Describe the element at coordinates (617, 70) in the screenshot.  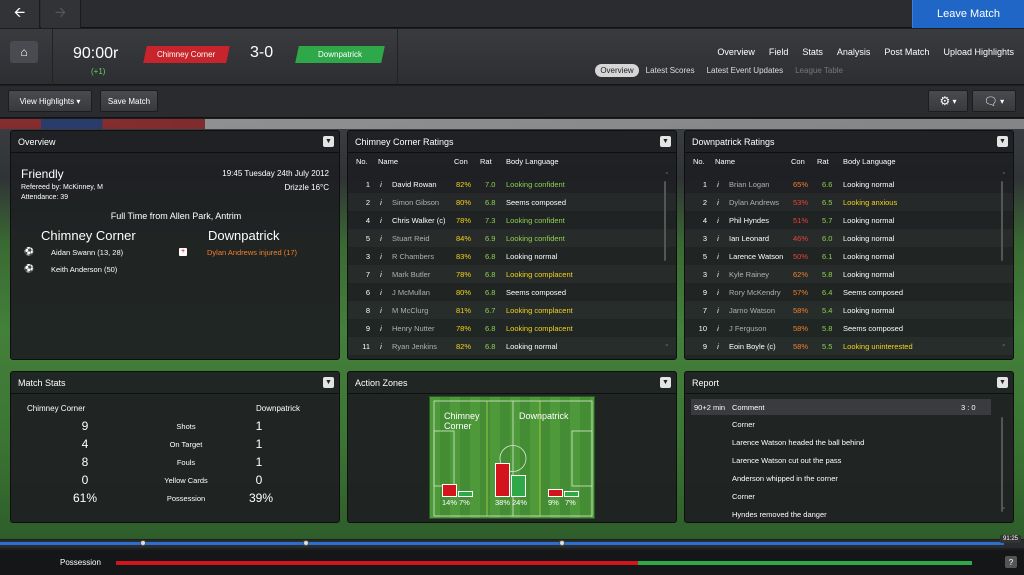
I see `subnav-overview: Overview` at that location.